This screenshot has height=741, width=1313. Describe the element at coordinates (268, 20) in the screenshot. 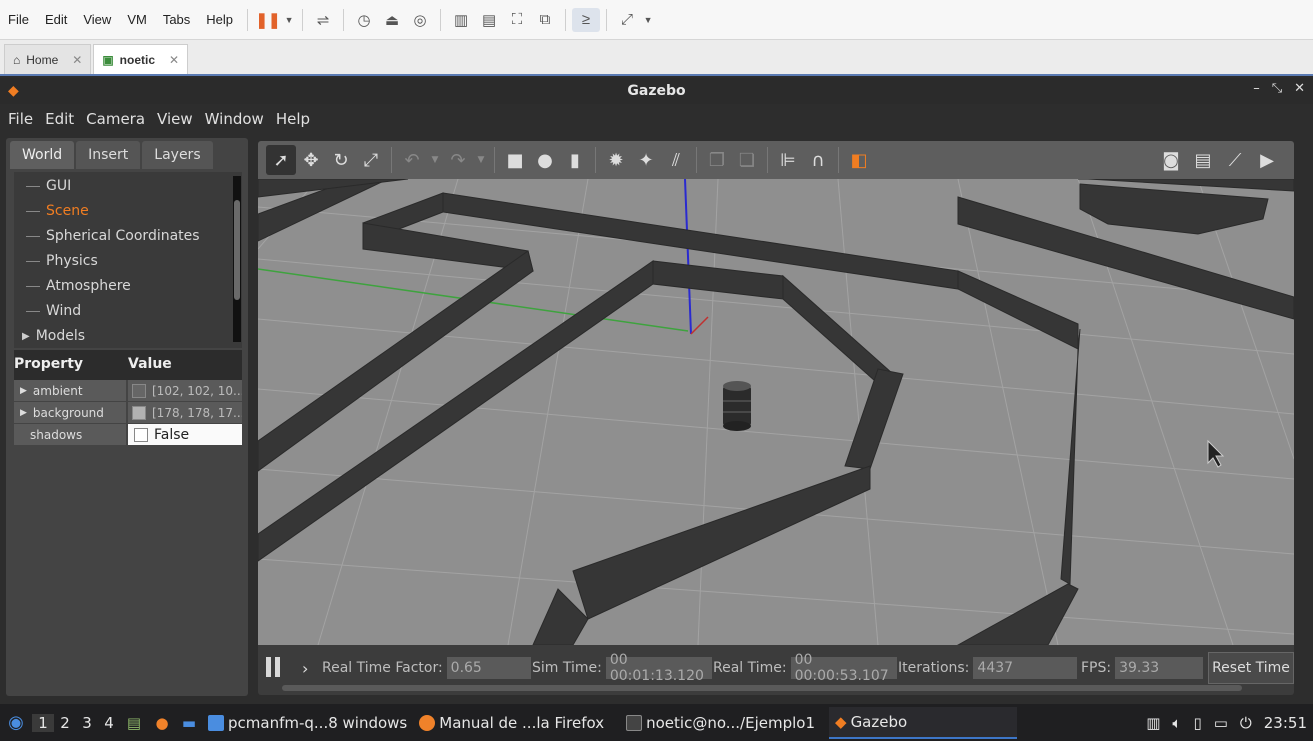

I see `pause-vm-icon: ❚❚` at that location.